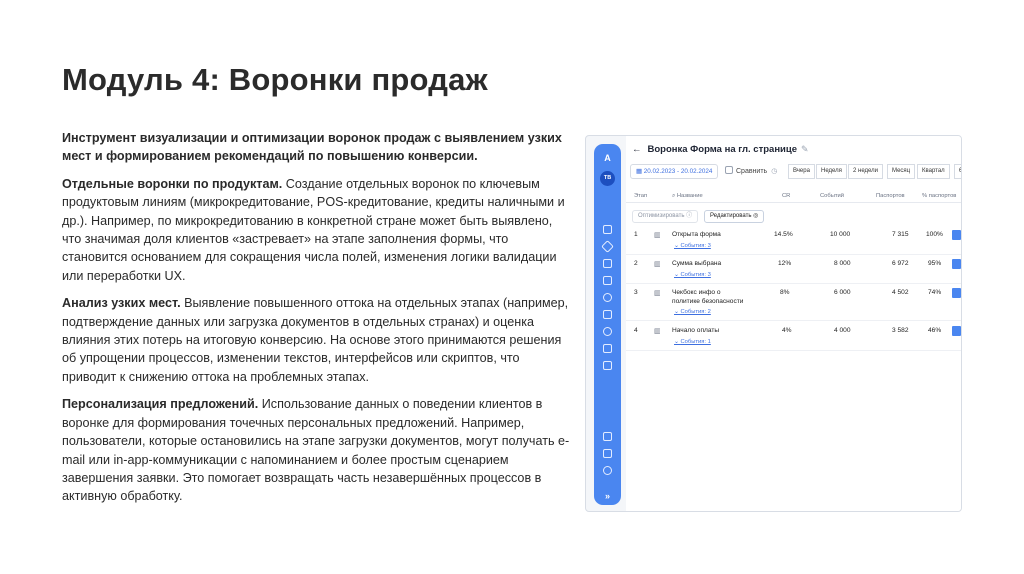 The height and width of the screenshot is (574, 1024). Describe the element at coordinates (607, 470) in the screenshot. I see `team-icon` at that location.